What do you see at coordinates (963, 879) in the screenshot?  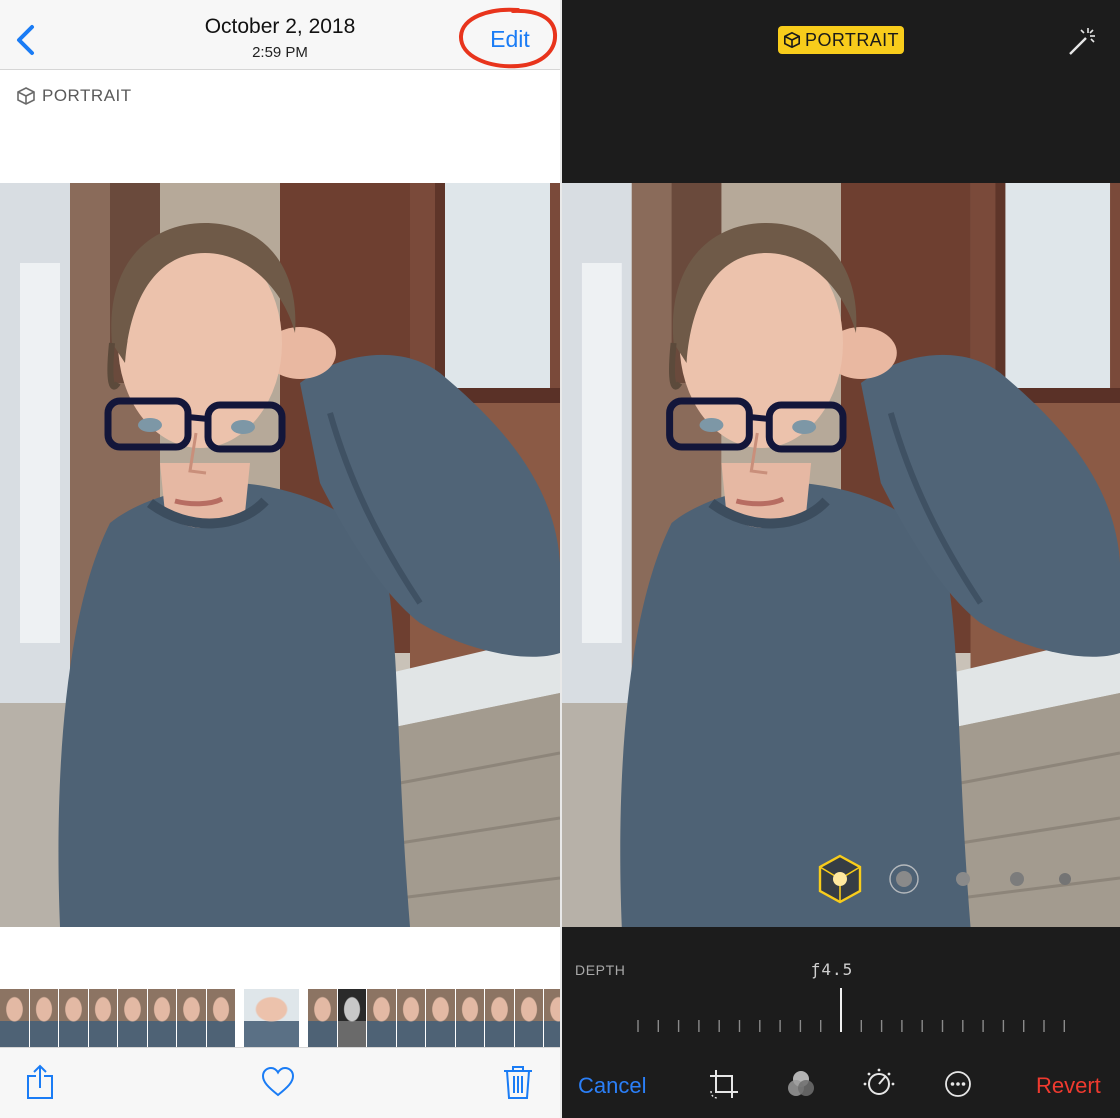 I see `contour-light-icon` at bounding box center [963, 879].